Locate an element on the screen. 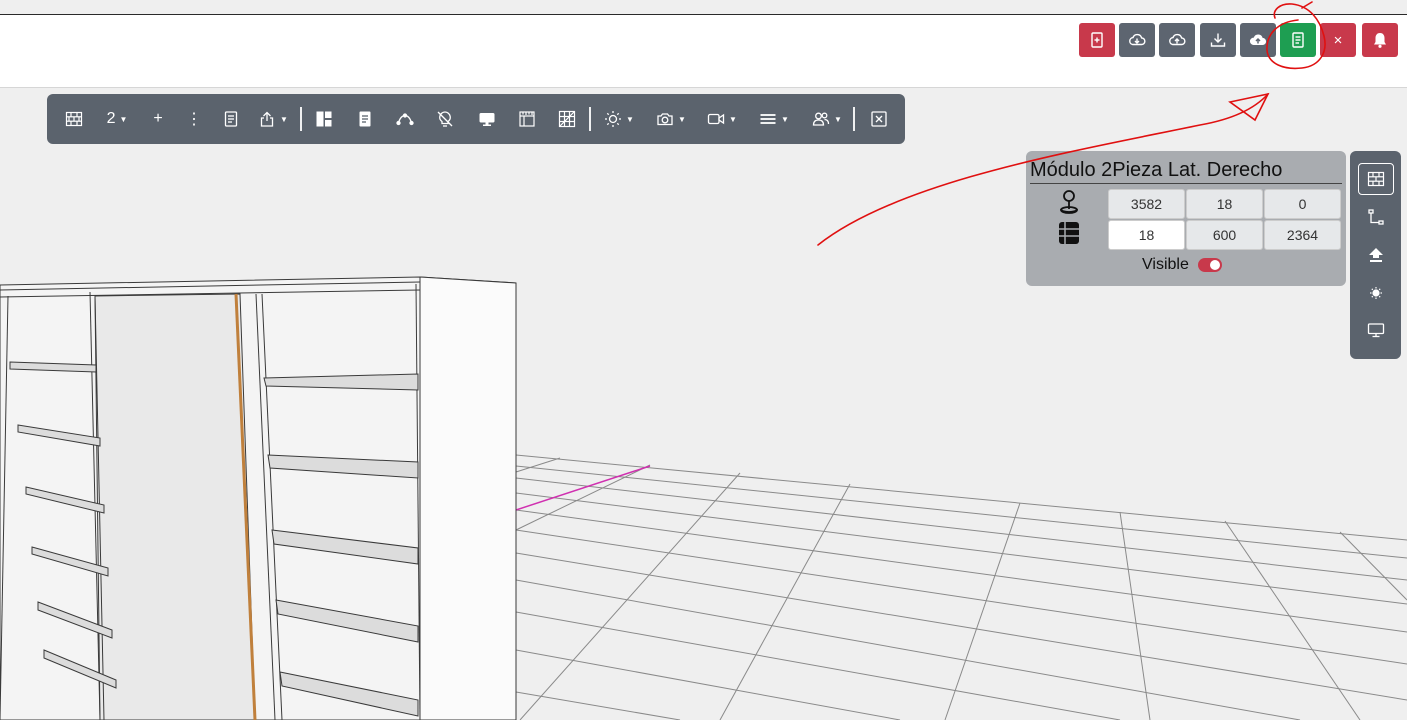 This screenshot has width=1407, height=720. lighting-dropdown: ▼ is located at coordinates (619, 119).